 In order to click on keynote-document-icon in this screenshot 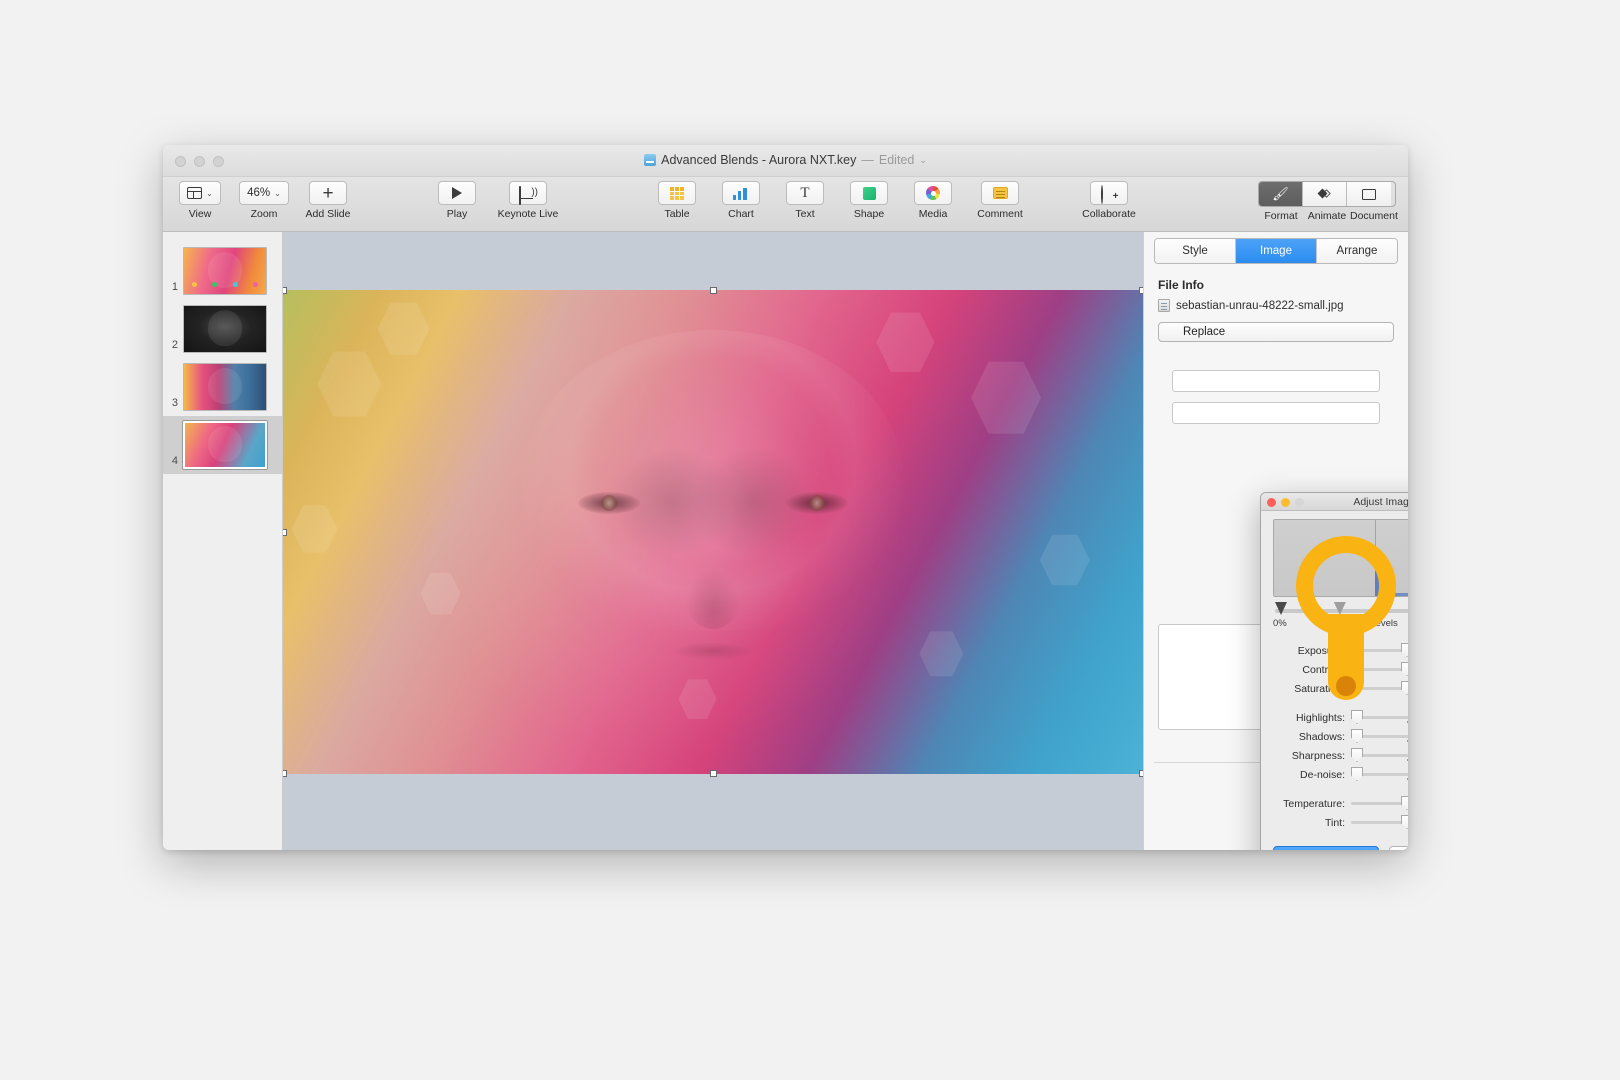, I will do `click(650, 160)`.